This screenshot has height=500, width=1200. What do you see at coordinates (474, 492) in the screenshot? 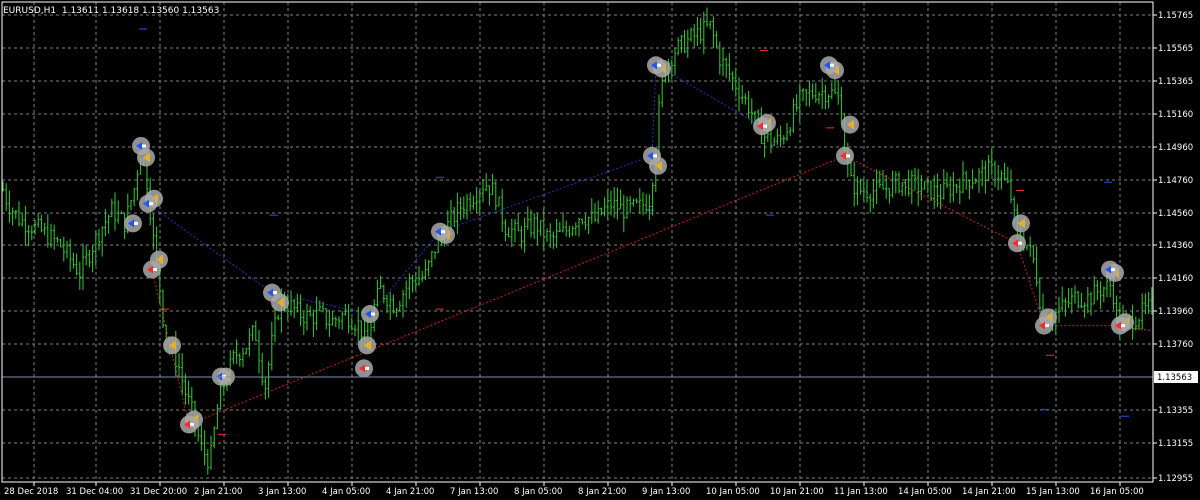
I see `time-tick-label: 7 Jan 13:00` at bounding box center [474, 492].